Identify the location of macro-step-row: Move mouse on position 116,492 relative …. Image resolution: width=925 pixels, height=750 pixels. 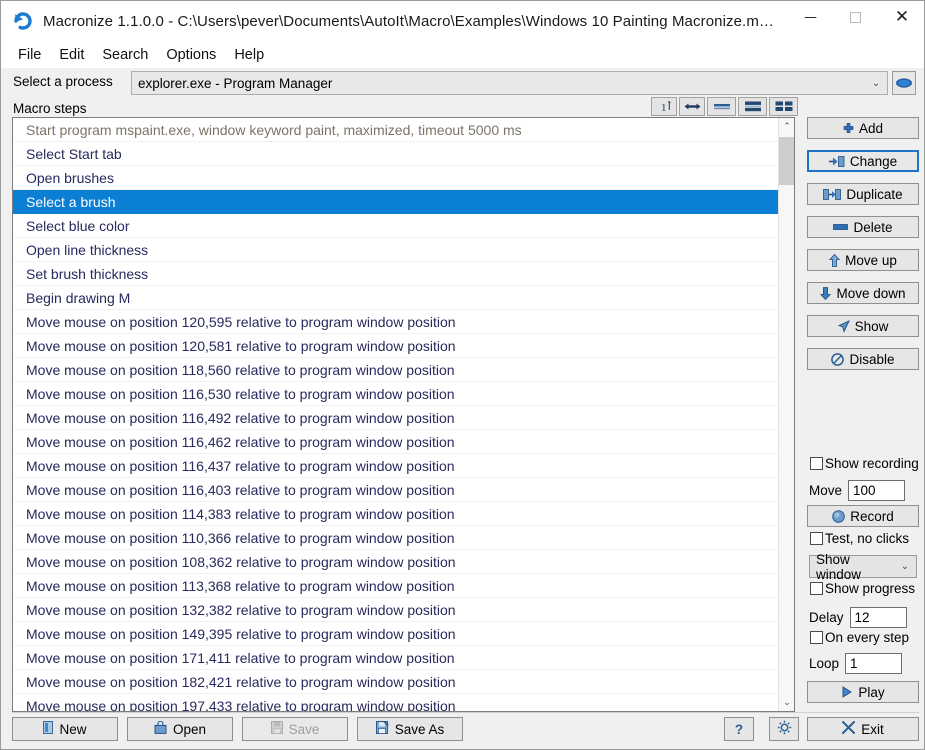
(396, 418).